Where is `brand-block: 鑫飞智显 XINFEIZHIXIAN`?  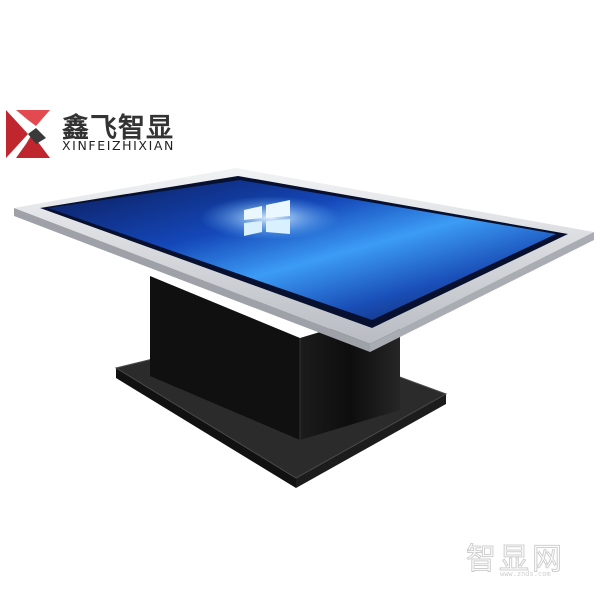 brand-block: 鑫飞智显 XINFEIZHIXIAN is located at coordinates (106, 132).